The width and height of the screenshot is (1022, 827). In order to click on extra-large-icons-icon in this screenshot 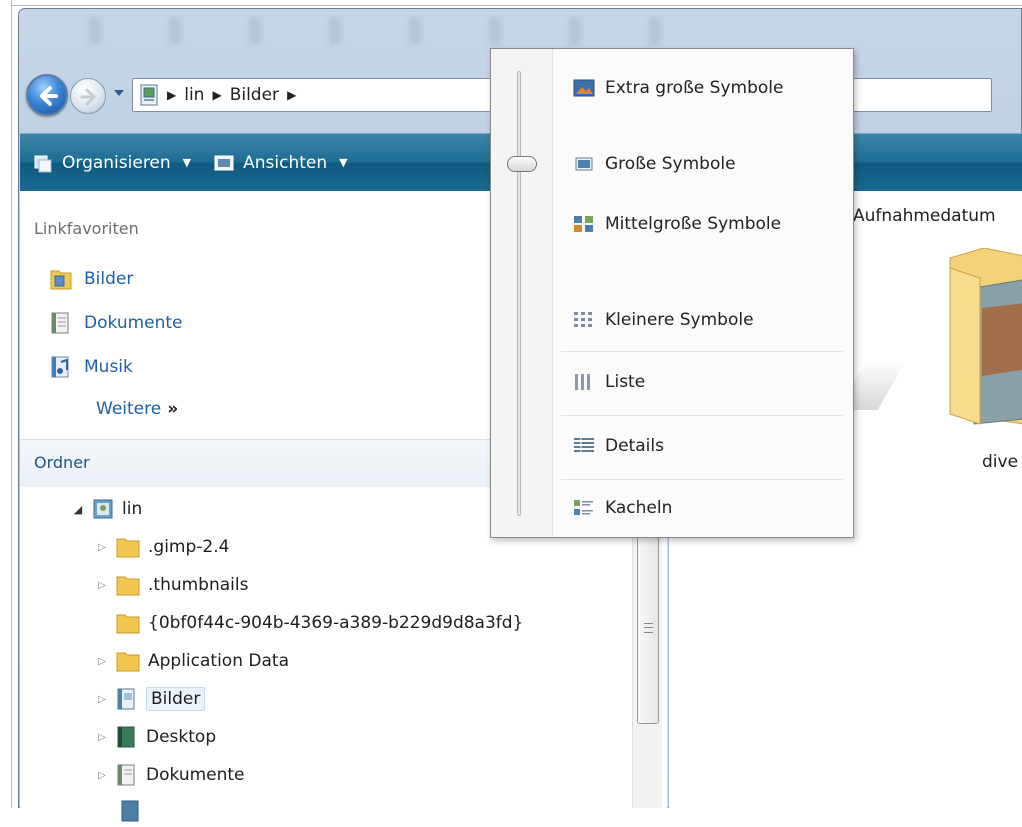, I will do `click(584, 88)`.